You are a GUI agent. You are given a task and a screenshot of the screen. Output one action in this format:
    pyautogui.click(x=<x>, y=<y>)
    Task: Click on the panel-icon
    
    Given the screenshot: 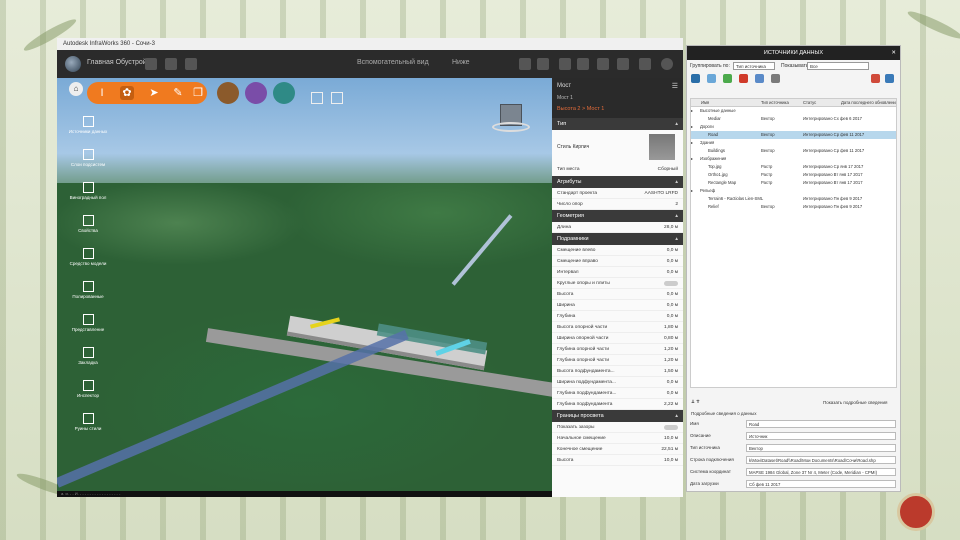 What is the action you would take?
    pyautogui.click(x=565, y=64)
    